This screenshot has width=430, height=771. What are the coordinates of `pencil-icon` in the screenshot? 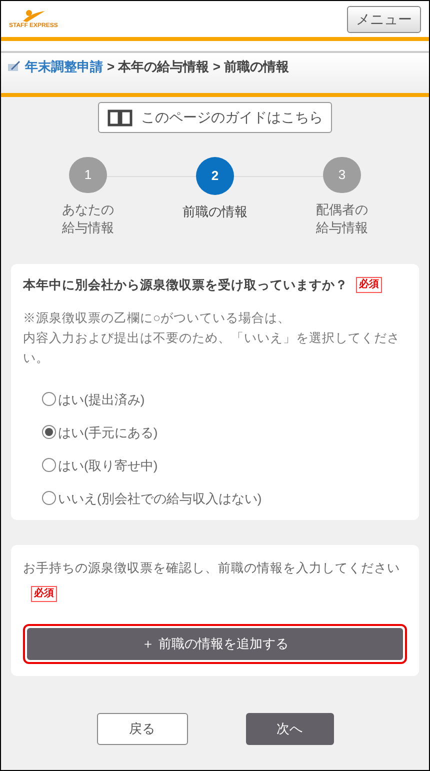 It's located at (14, 66).